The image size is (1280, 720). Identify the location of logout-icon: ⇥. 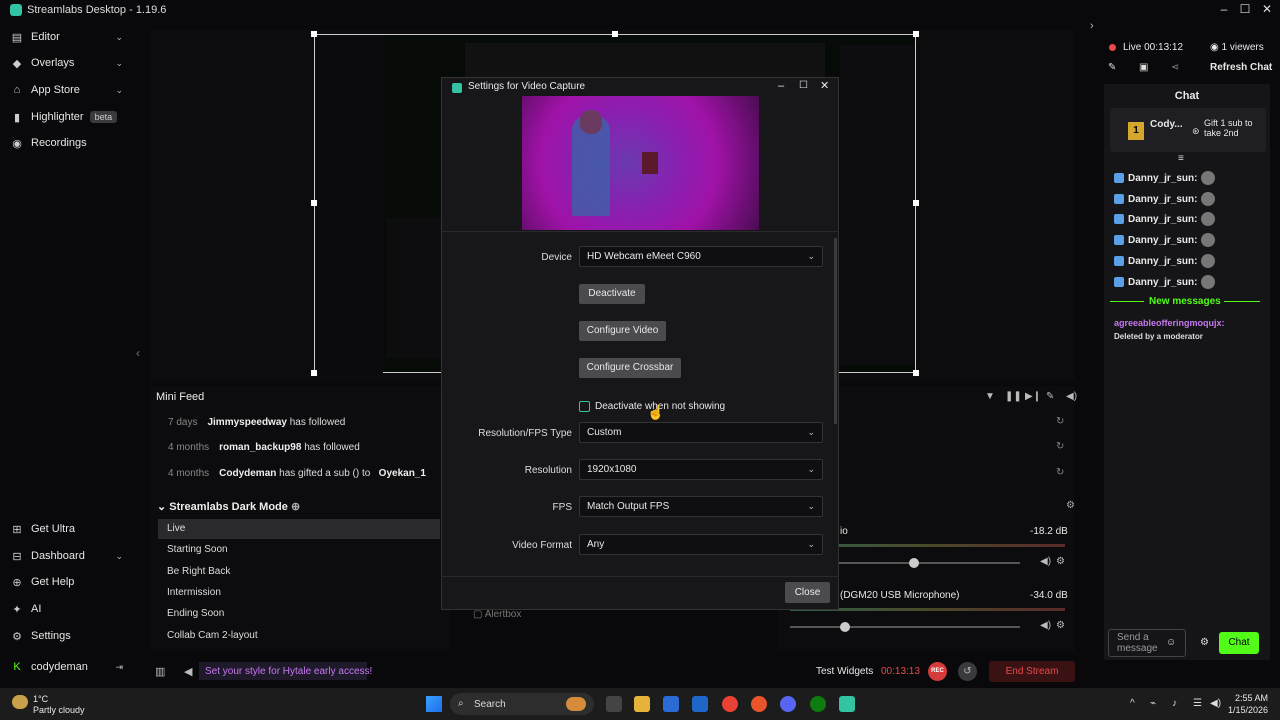
(119, 667).